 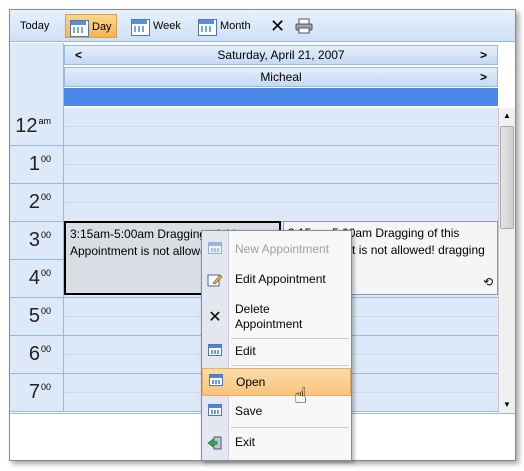 What do you see at coordinates (245, 351) in the screenshot?
I see `menu-item-label: Edit` at bounding box center [245, 351].